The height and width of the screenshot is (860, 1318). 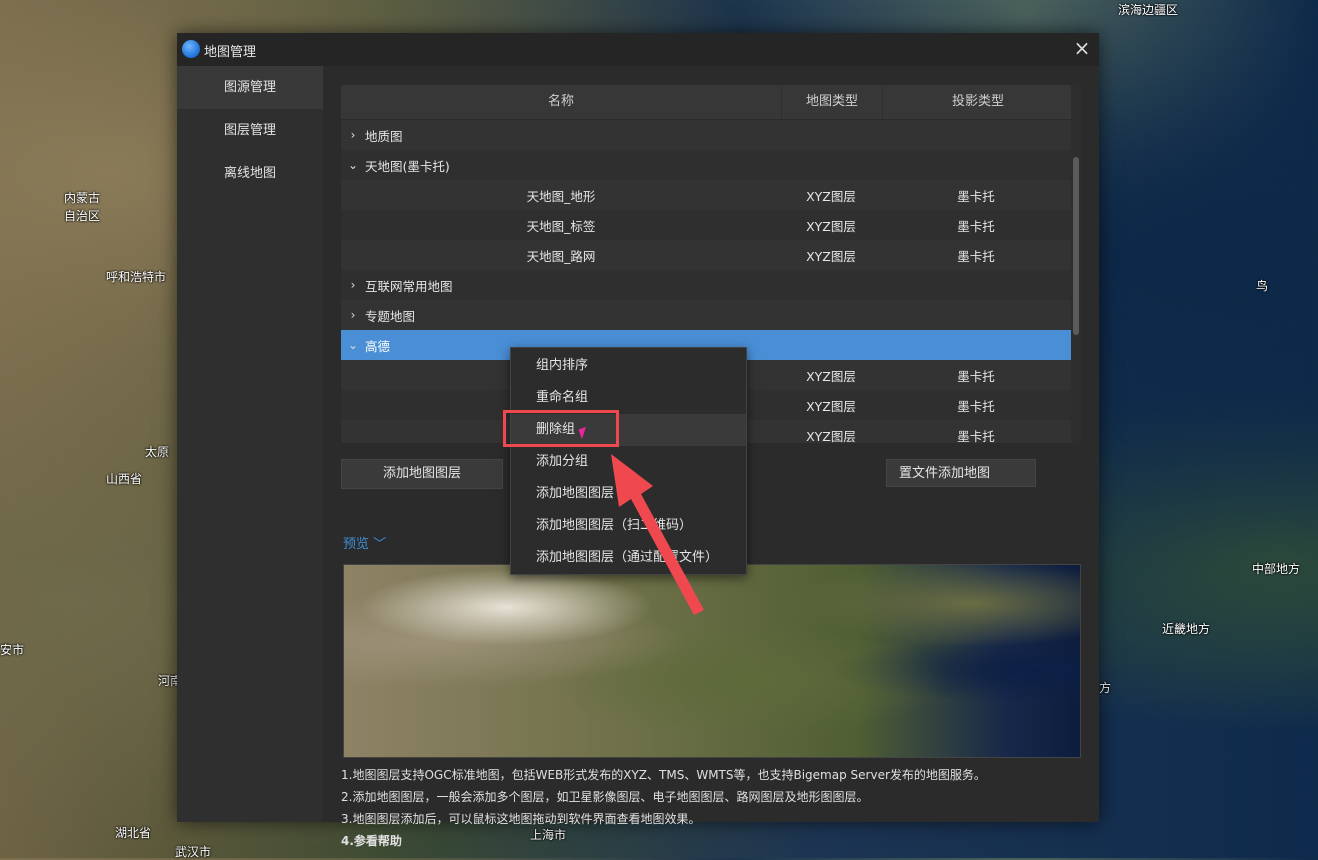 I want to click on arrow-shape, so click(x=657, y=534).